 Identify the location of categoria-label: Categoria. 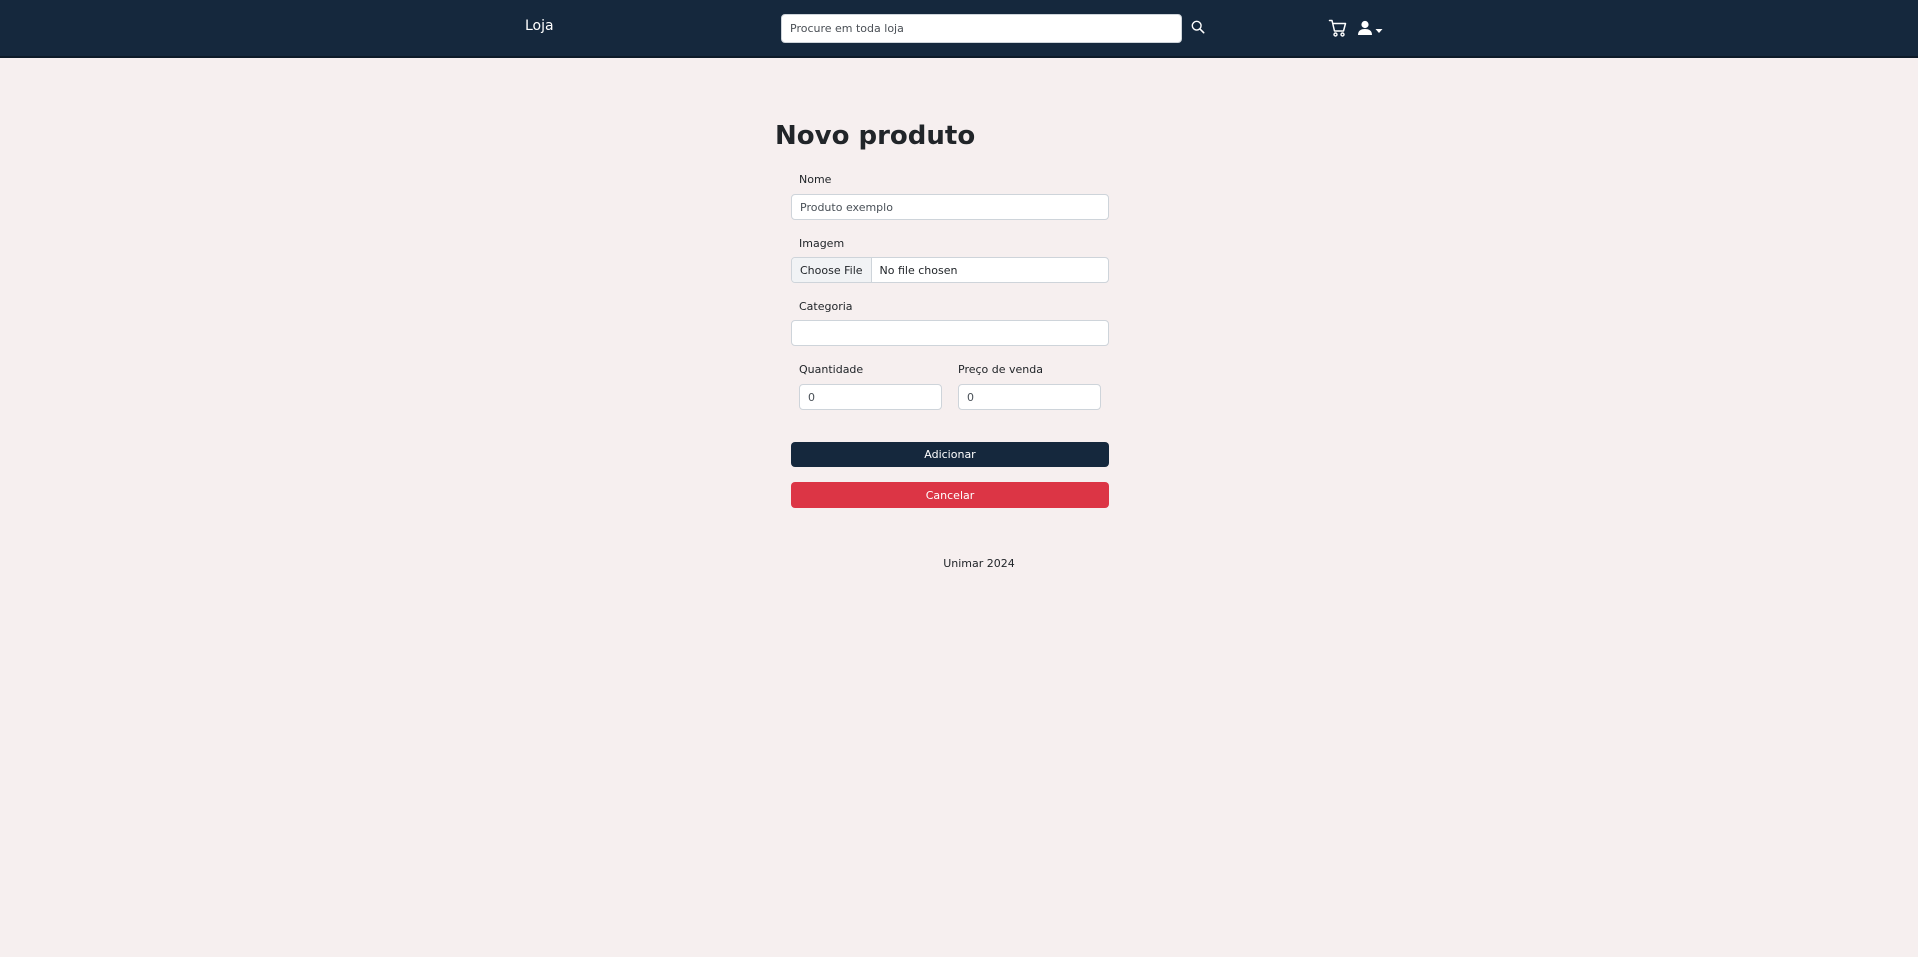
(826, 306).